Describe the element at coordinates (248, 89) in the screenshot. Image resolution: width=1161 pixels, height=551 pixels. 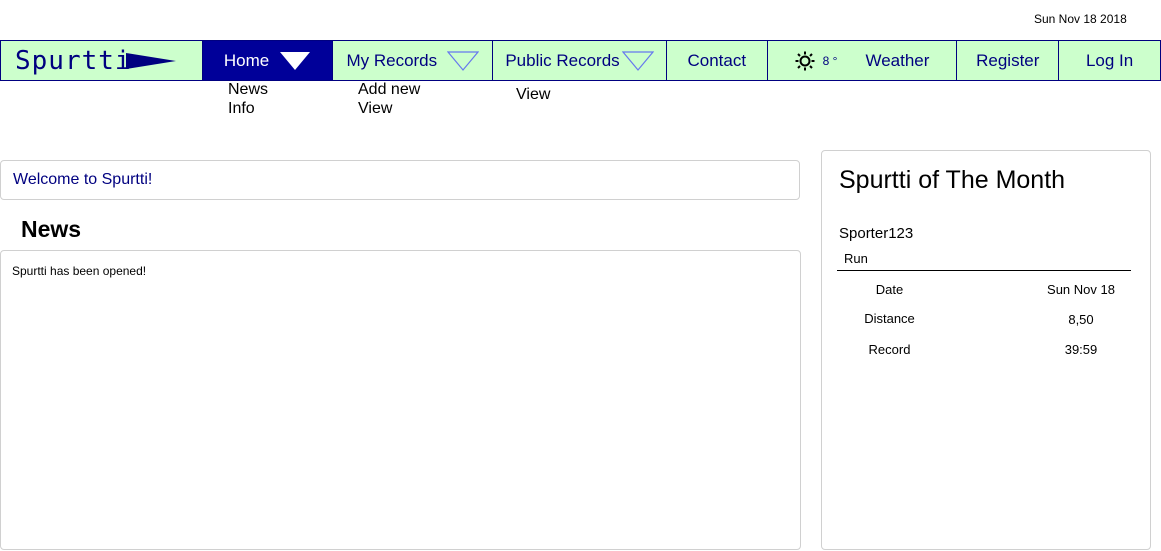
I see `submenu-item-news: News` at that location.